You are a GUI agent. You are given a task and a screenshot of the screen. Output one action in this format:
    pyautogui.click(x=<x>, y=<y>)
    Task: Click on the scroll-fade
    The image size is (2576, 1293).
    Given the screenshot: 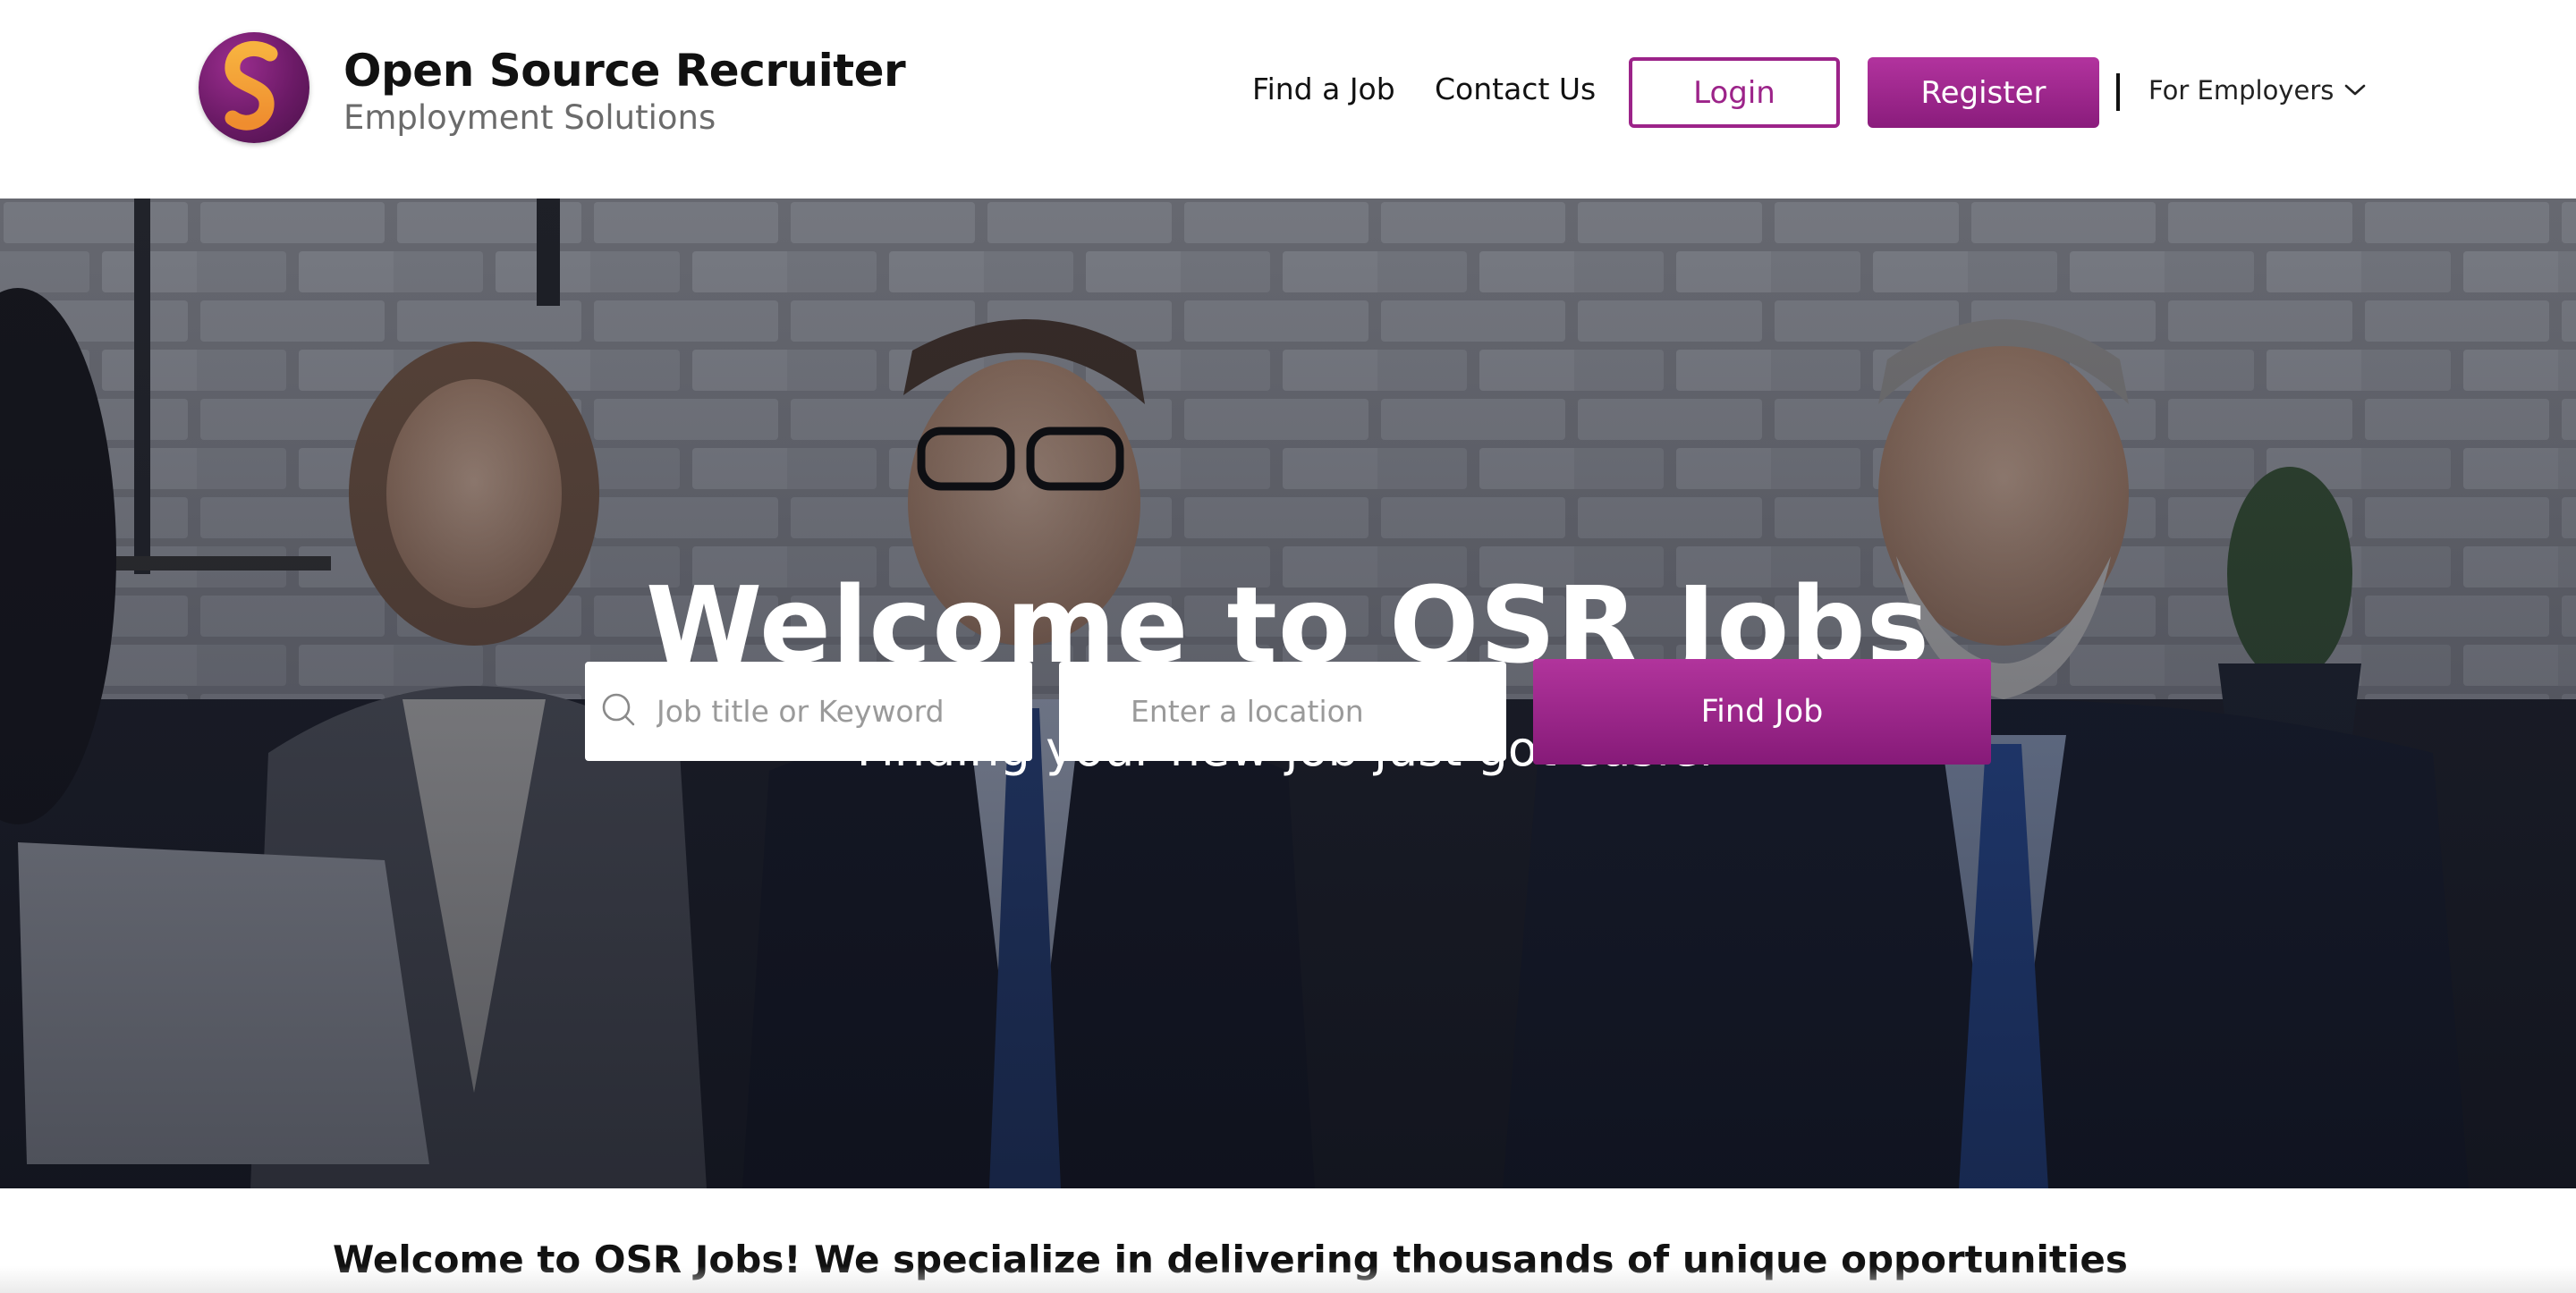 What is the action you would take?
    pyautogui.click(x=1288, y=1279)
    